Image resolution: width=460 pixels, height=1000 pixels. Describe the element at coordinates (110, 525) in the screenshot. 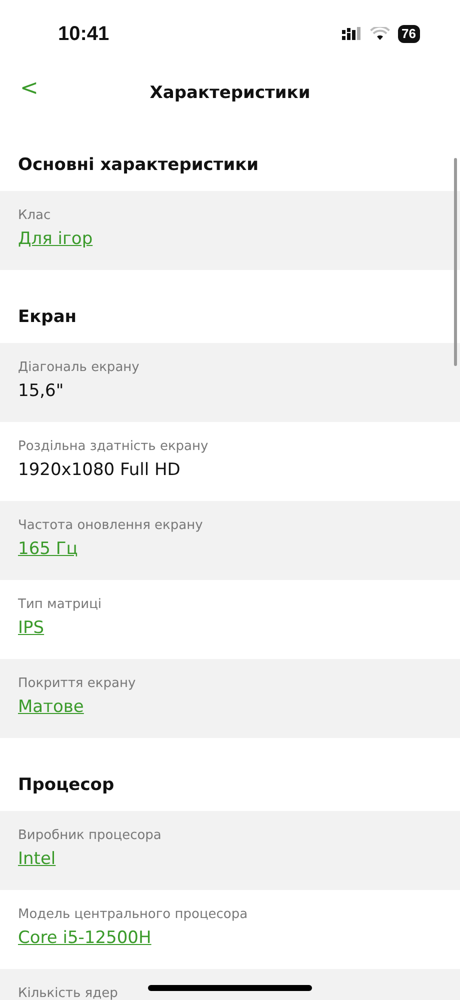

I see `spec-label: Частота оновлення екрану` at that location.